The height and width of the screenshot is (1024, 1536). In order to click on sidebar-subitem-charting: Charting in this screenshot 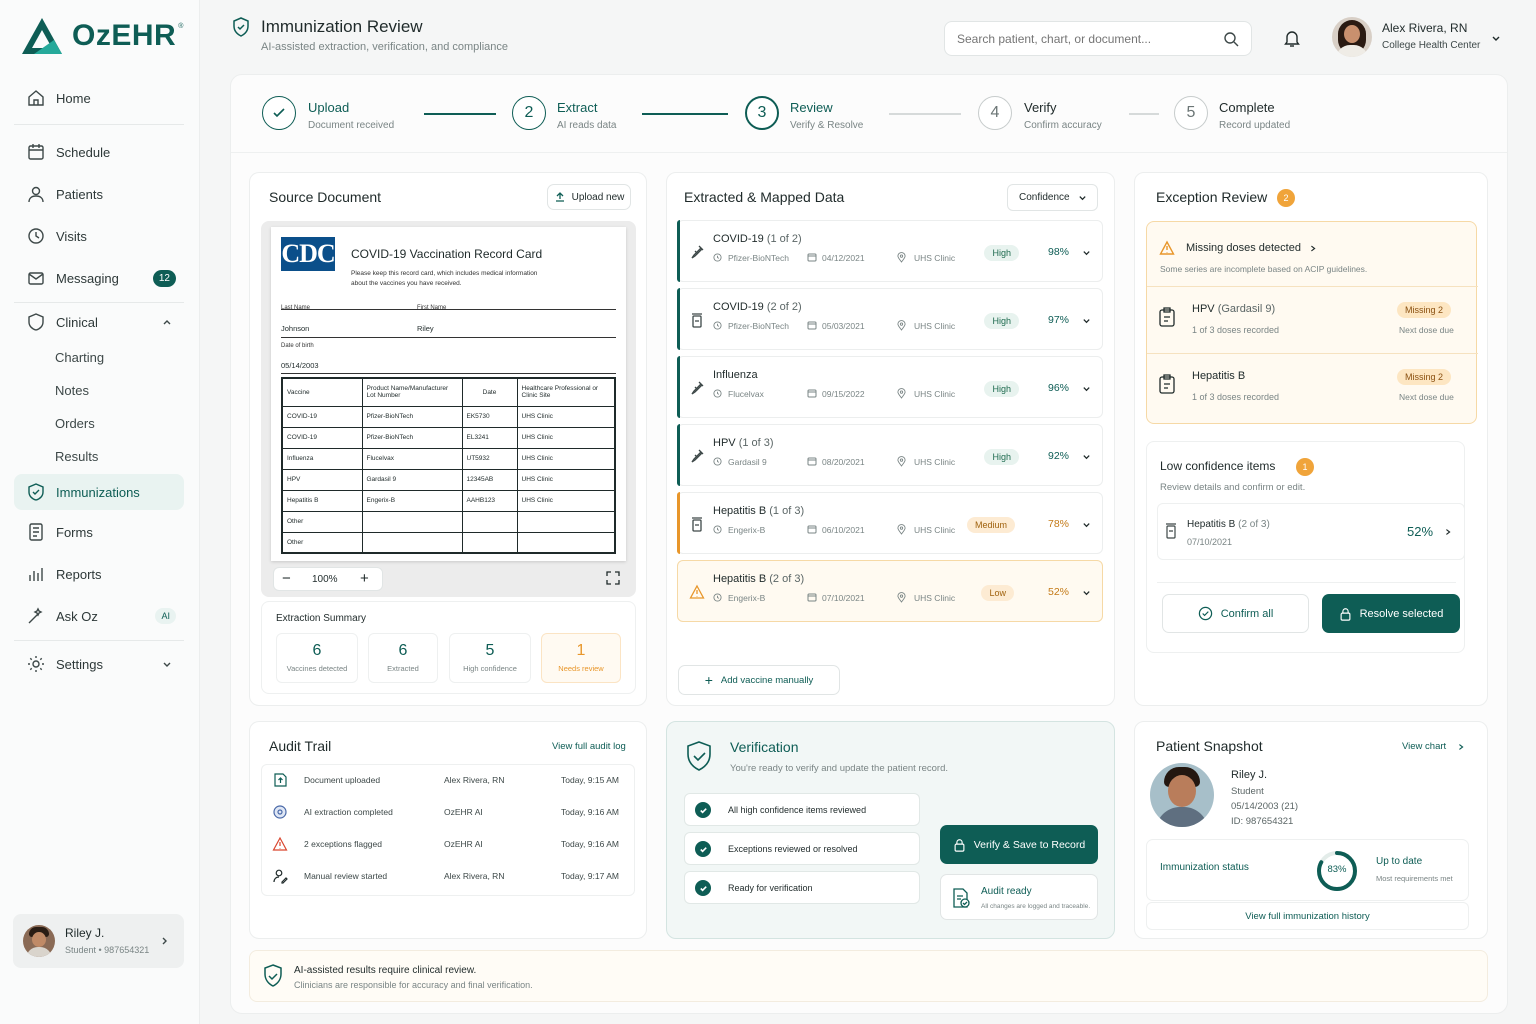, I will do `click(79, 357)`.